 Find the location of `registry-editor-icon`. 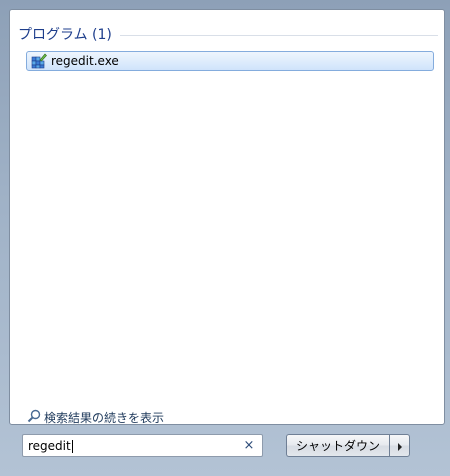

registry-editor-icon is located at coordinates (39, 61).